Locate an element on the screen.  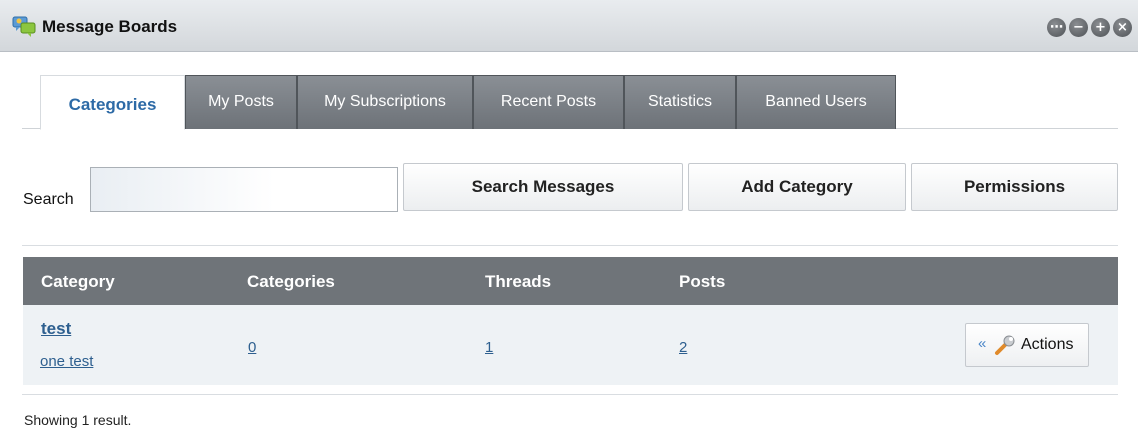
options-icon: ⋯ is located at coordinates (1056, 27).